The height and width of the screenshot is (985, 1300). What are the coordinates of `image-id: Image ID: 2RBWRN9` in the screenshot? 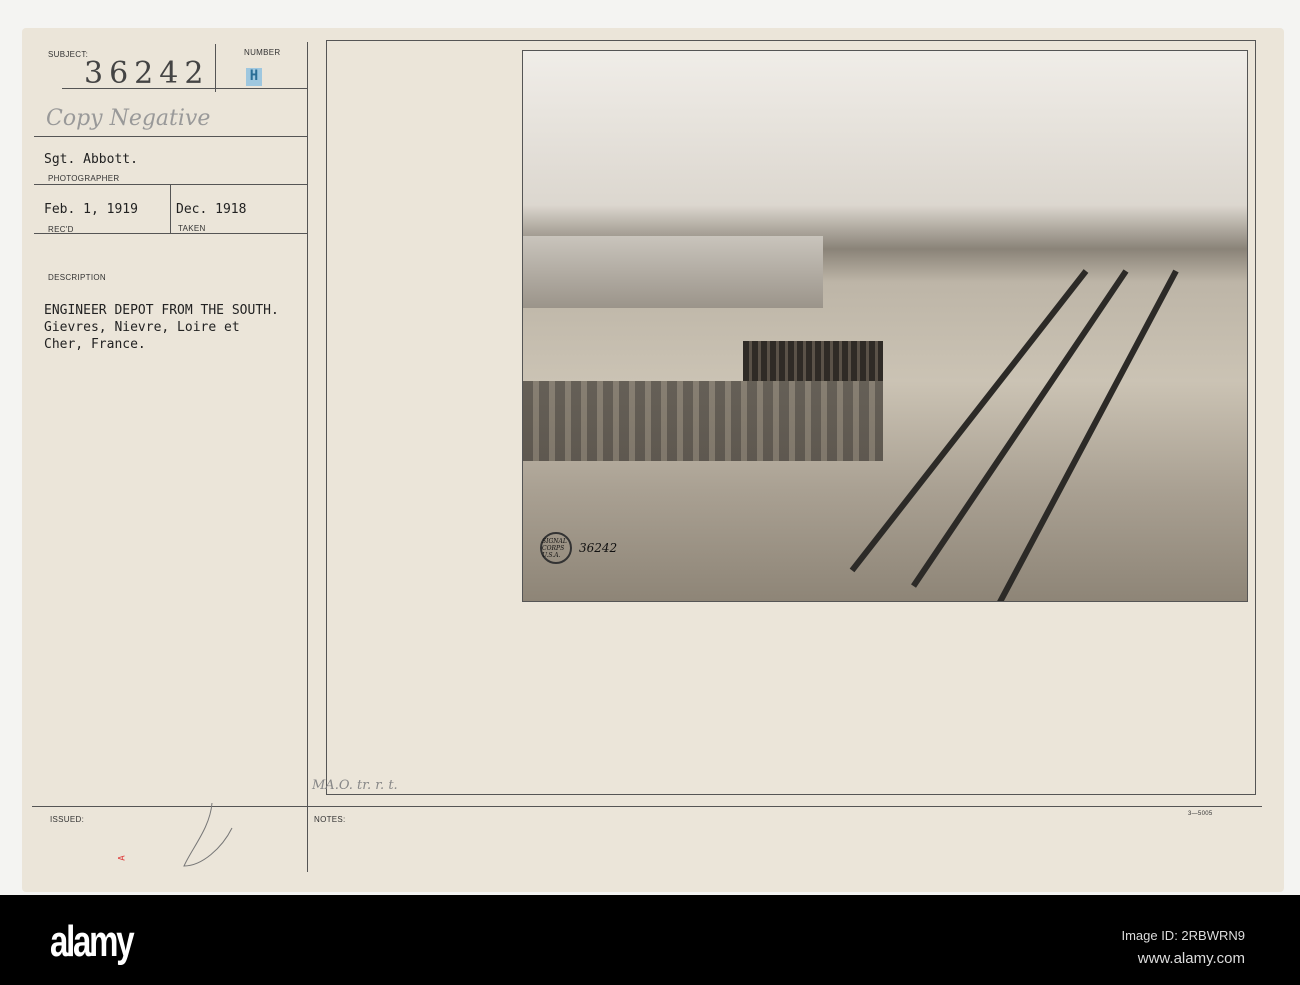 It's located at (1183, 935).